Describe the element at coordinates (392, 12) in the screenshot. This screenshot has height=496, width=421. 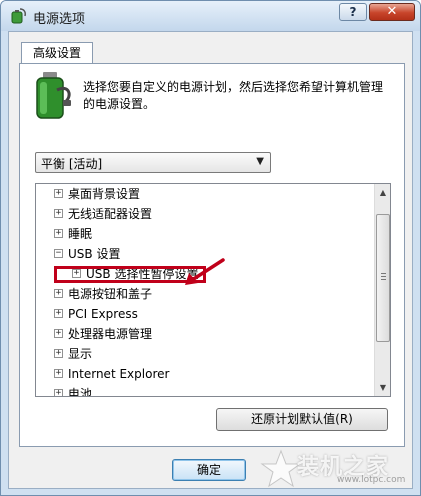
I see `close-button: ✕` at that location.